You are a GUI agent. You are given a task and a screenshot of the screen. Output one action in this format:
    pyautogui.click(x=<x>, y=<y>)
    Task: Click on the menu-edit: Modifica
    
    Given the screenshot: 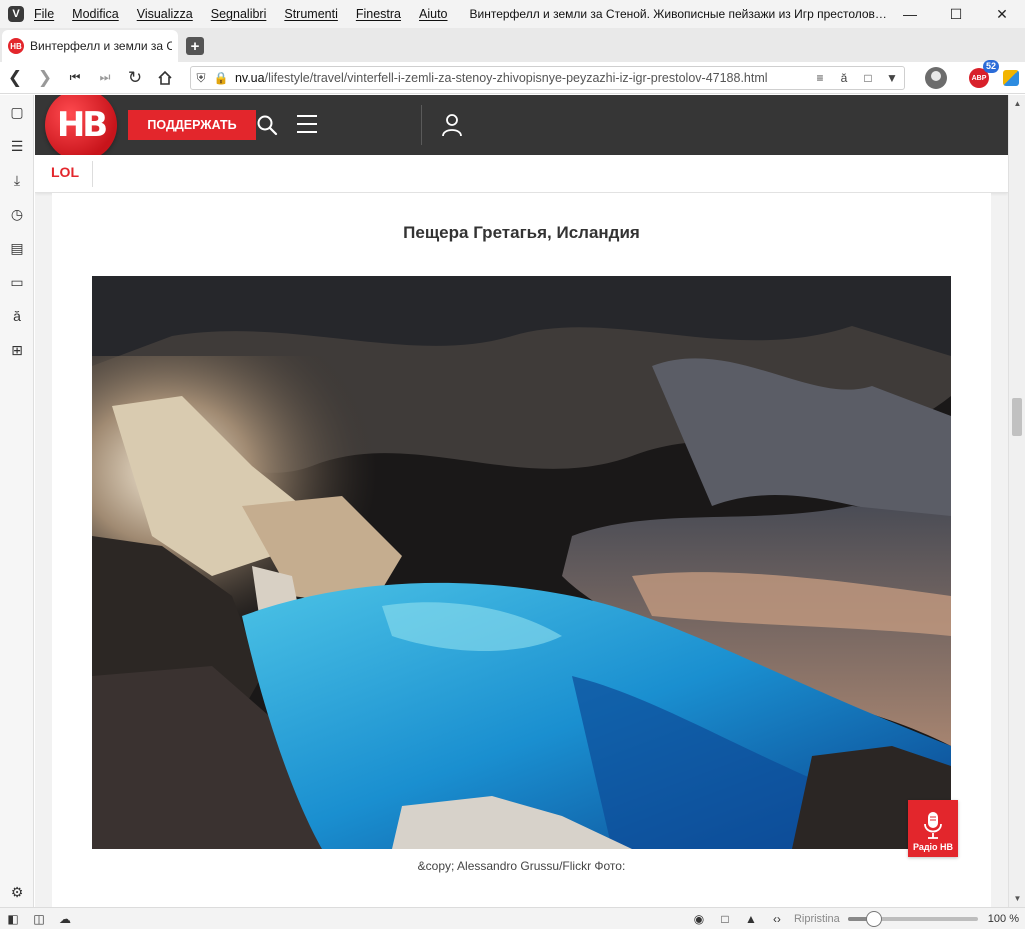 What is the action you would take?
    pyautogui.click(x=95, y=14)
    